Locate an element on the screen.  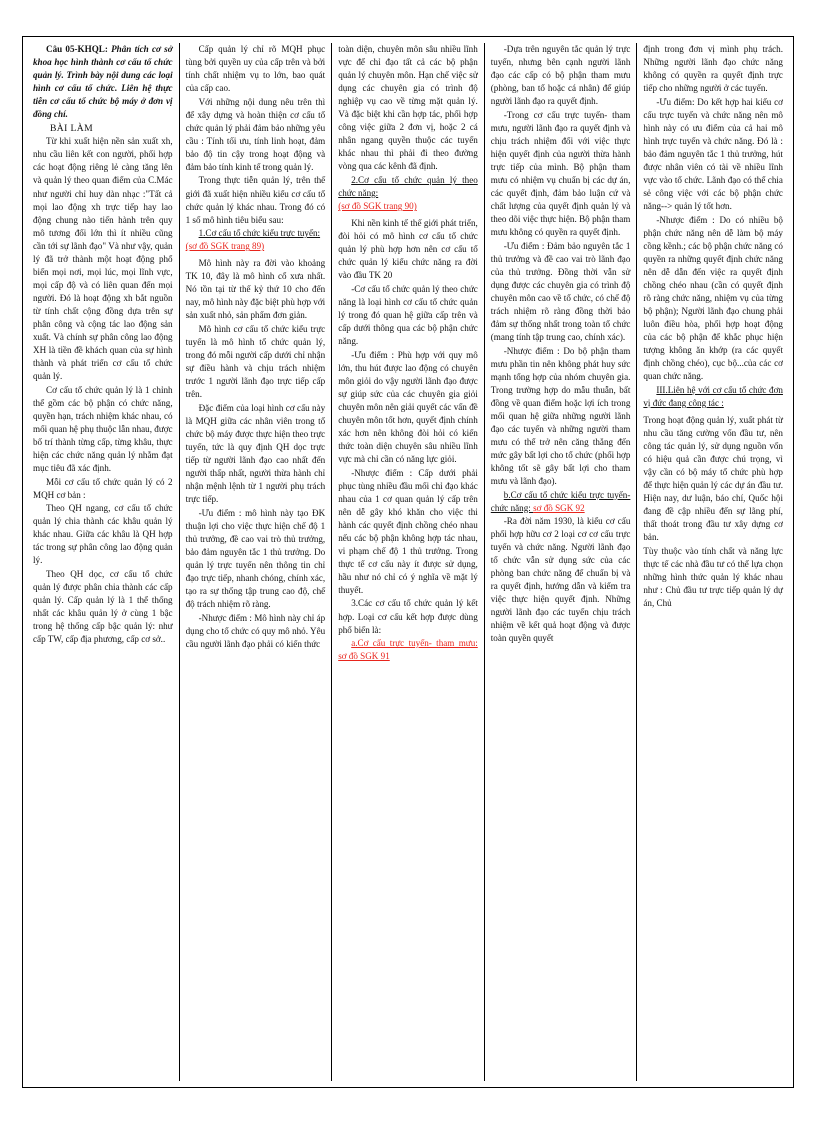
col2-heading-1-ref: (sơ đồ SGK trang 89) is located at coordinates (256, 246).